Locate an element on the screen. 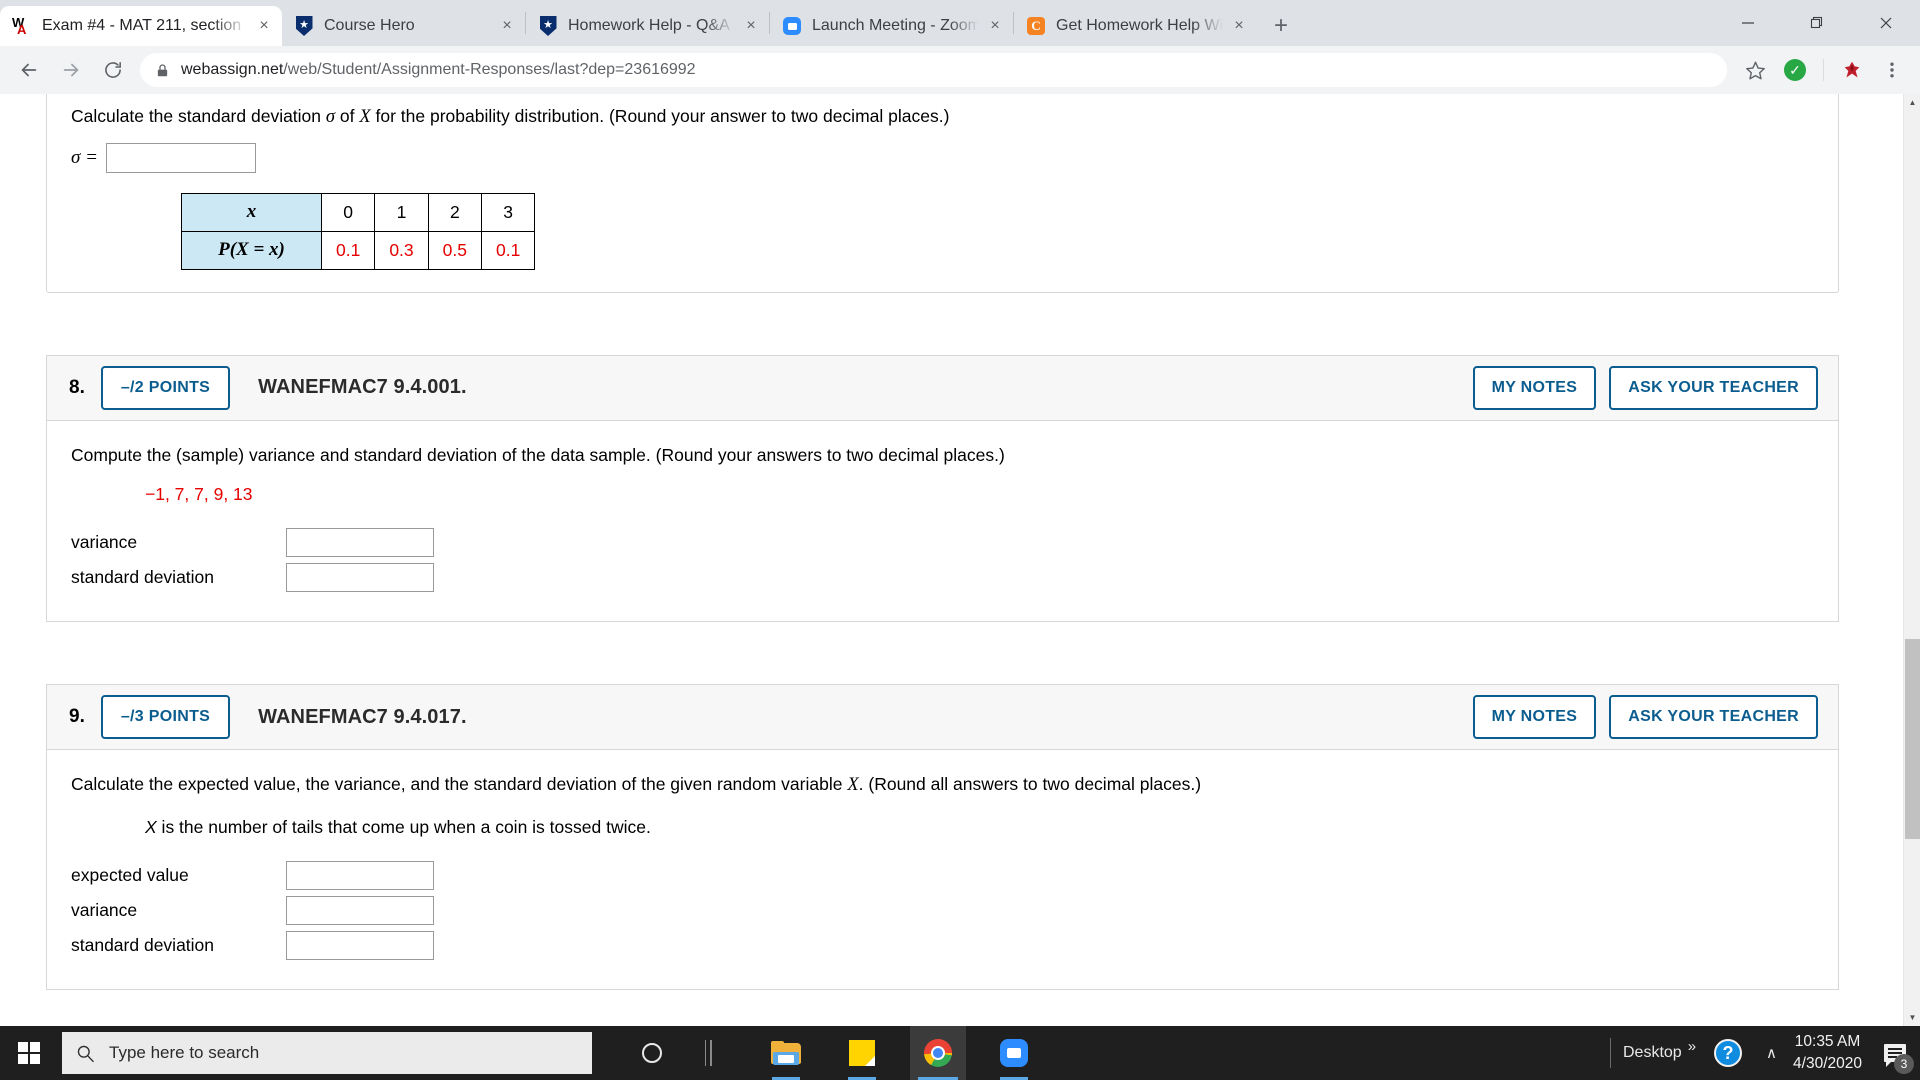 The width and height of the screenshot is (1920, 1080). cortana-icon is located at coordinates (652, 1053).